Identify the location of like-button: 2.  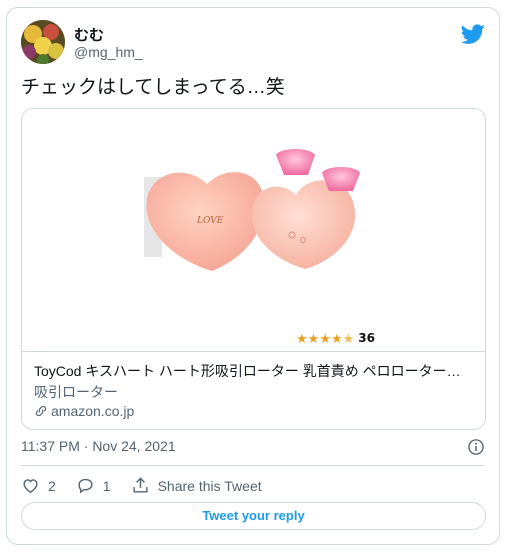
(38, 485).